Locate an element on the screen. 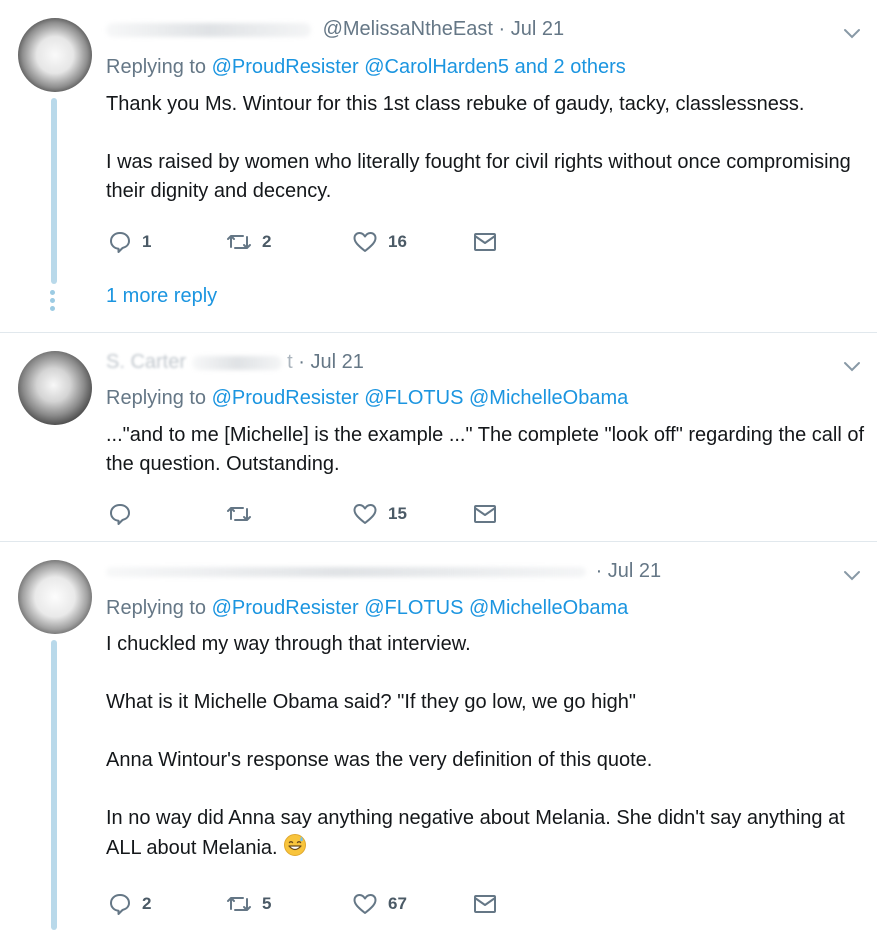  retweet-button is located at coordinates (244, 514).